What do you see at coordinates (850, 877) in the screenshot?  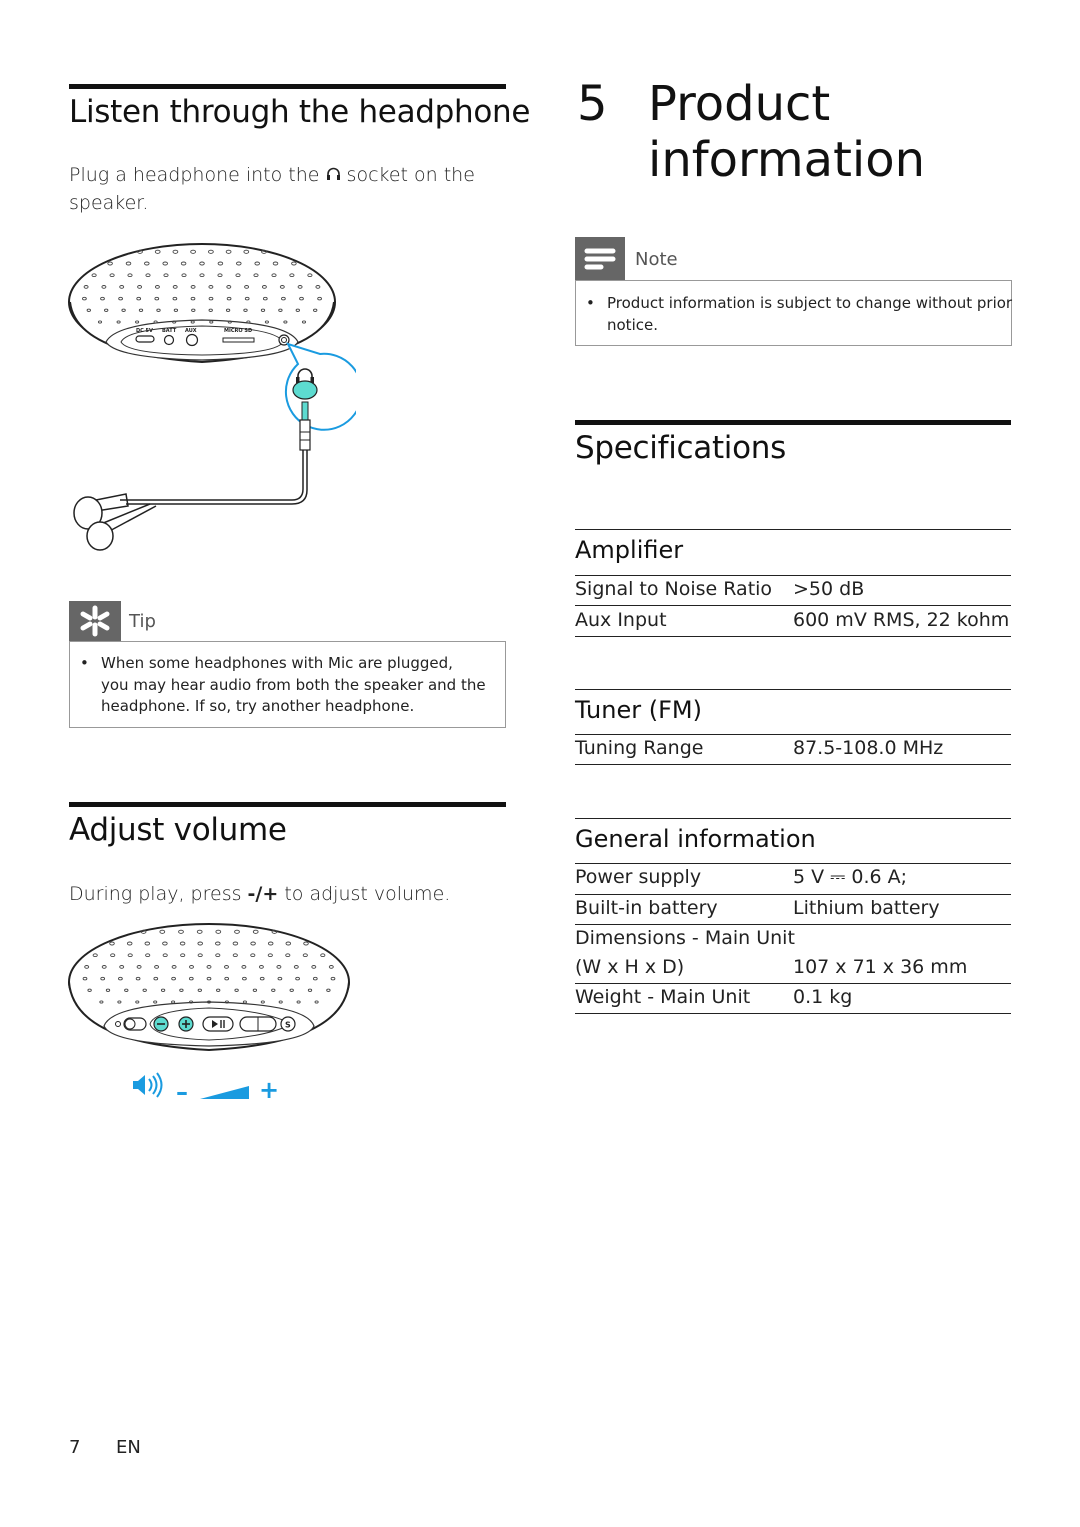 I see `spec-value: 5 V ⎓ 0.6 A;` at bounding box center [850, 877].